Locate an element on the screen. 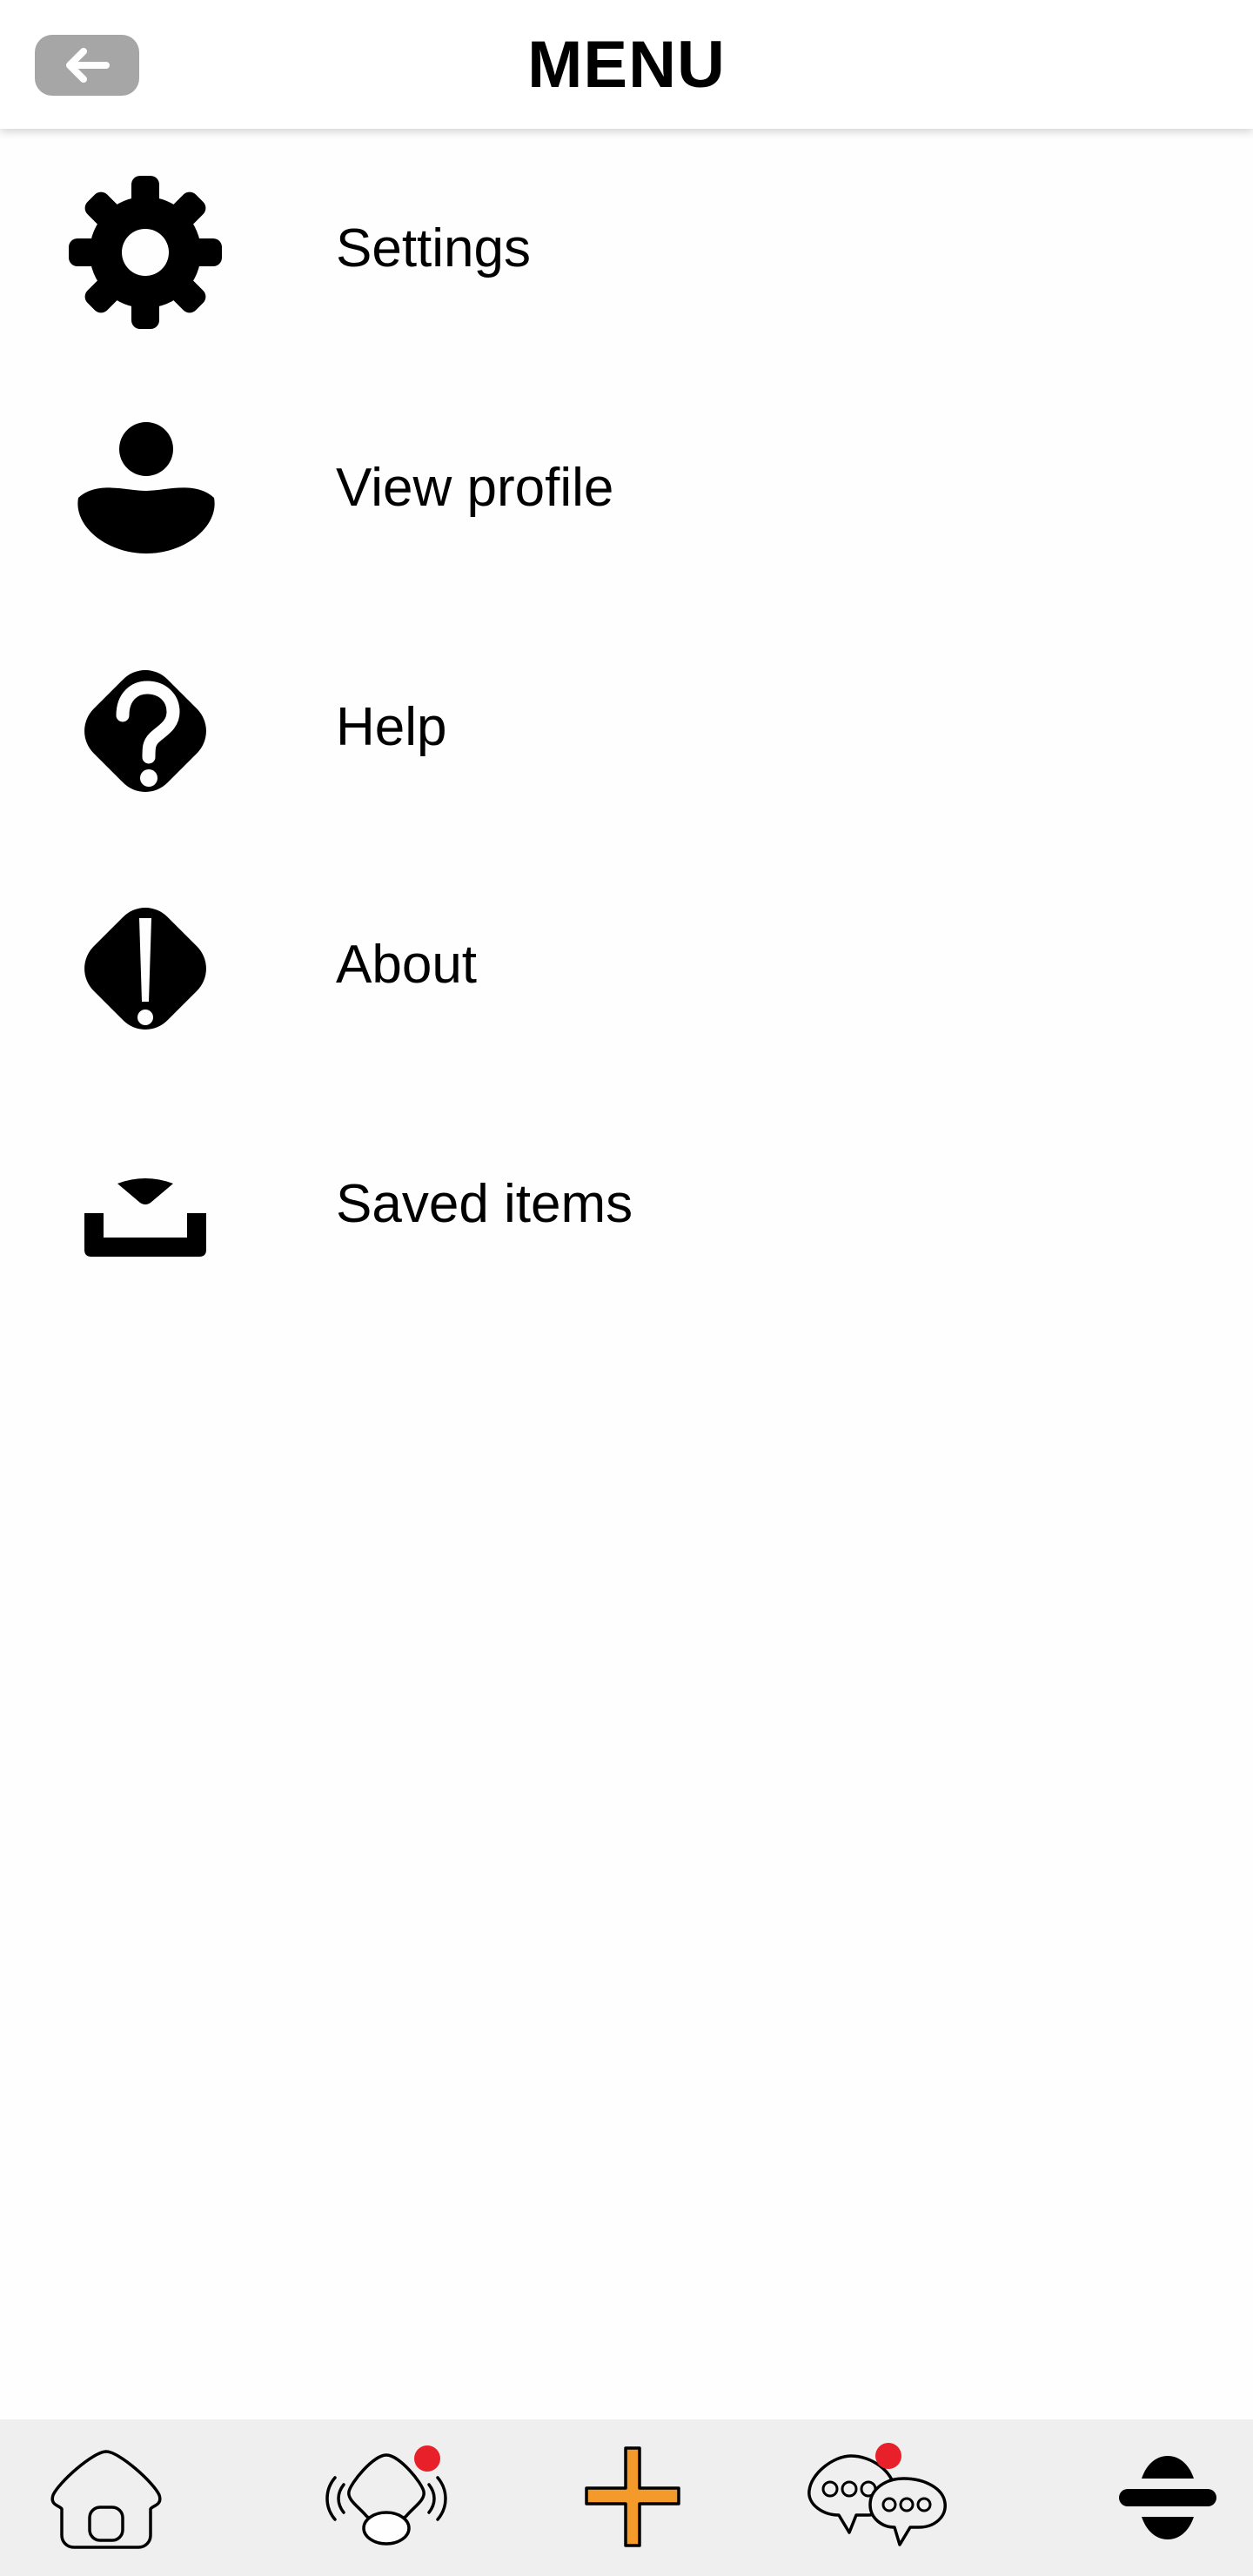 The height and width of the screenshot is (2576, 1253). page-title: MENU is located at coordinates (626, 65).